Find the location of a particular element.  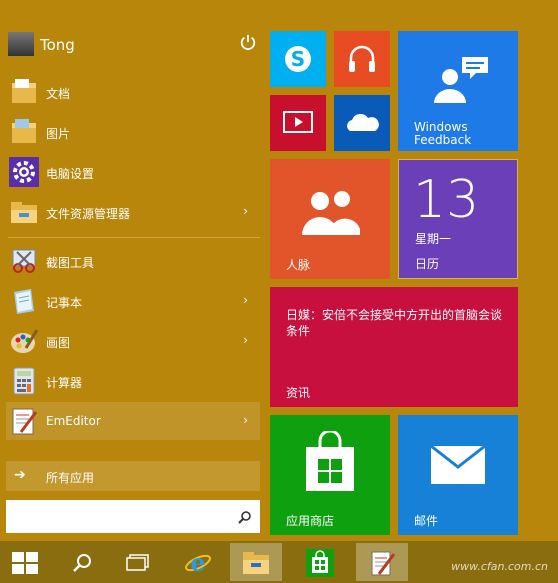

windows-logo-icon is located at coordinates (25, 563).